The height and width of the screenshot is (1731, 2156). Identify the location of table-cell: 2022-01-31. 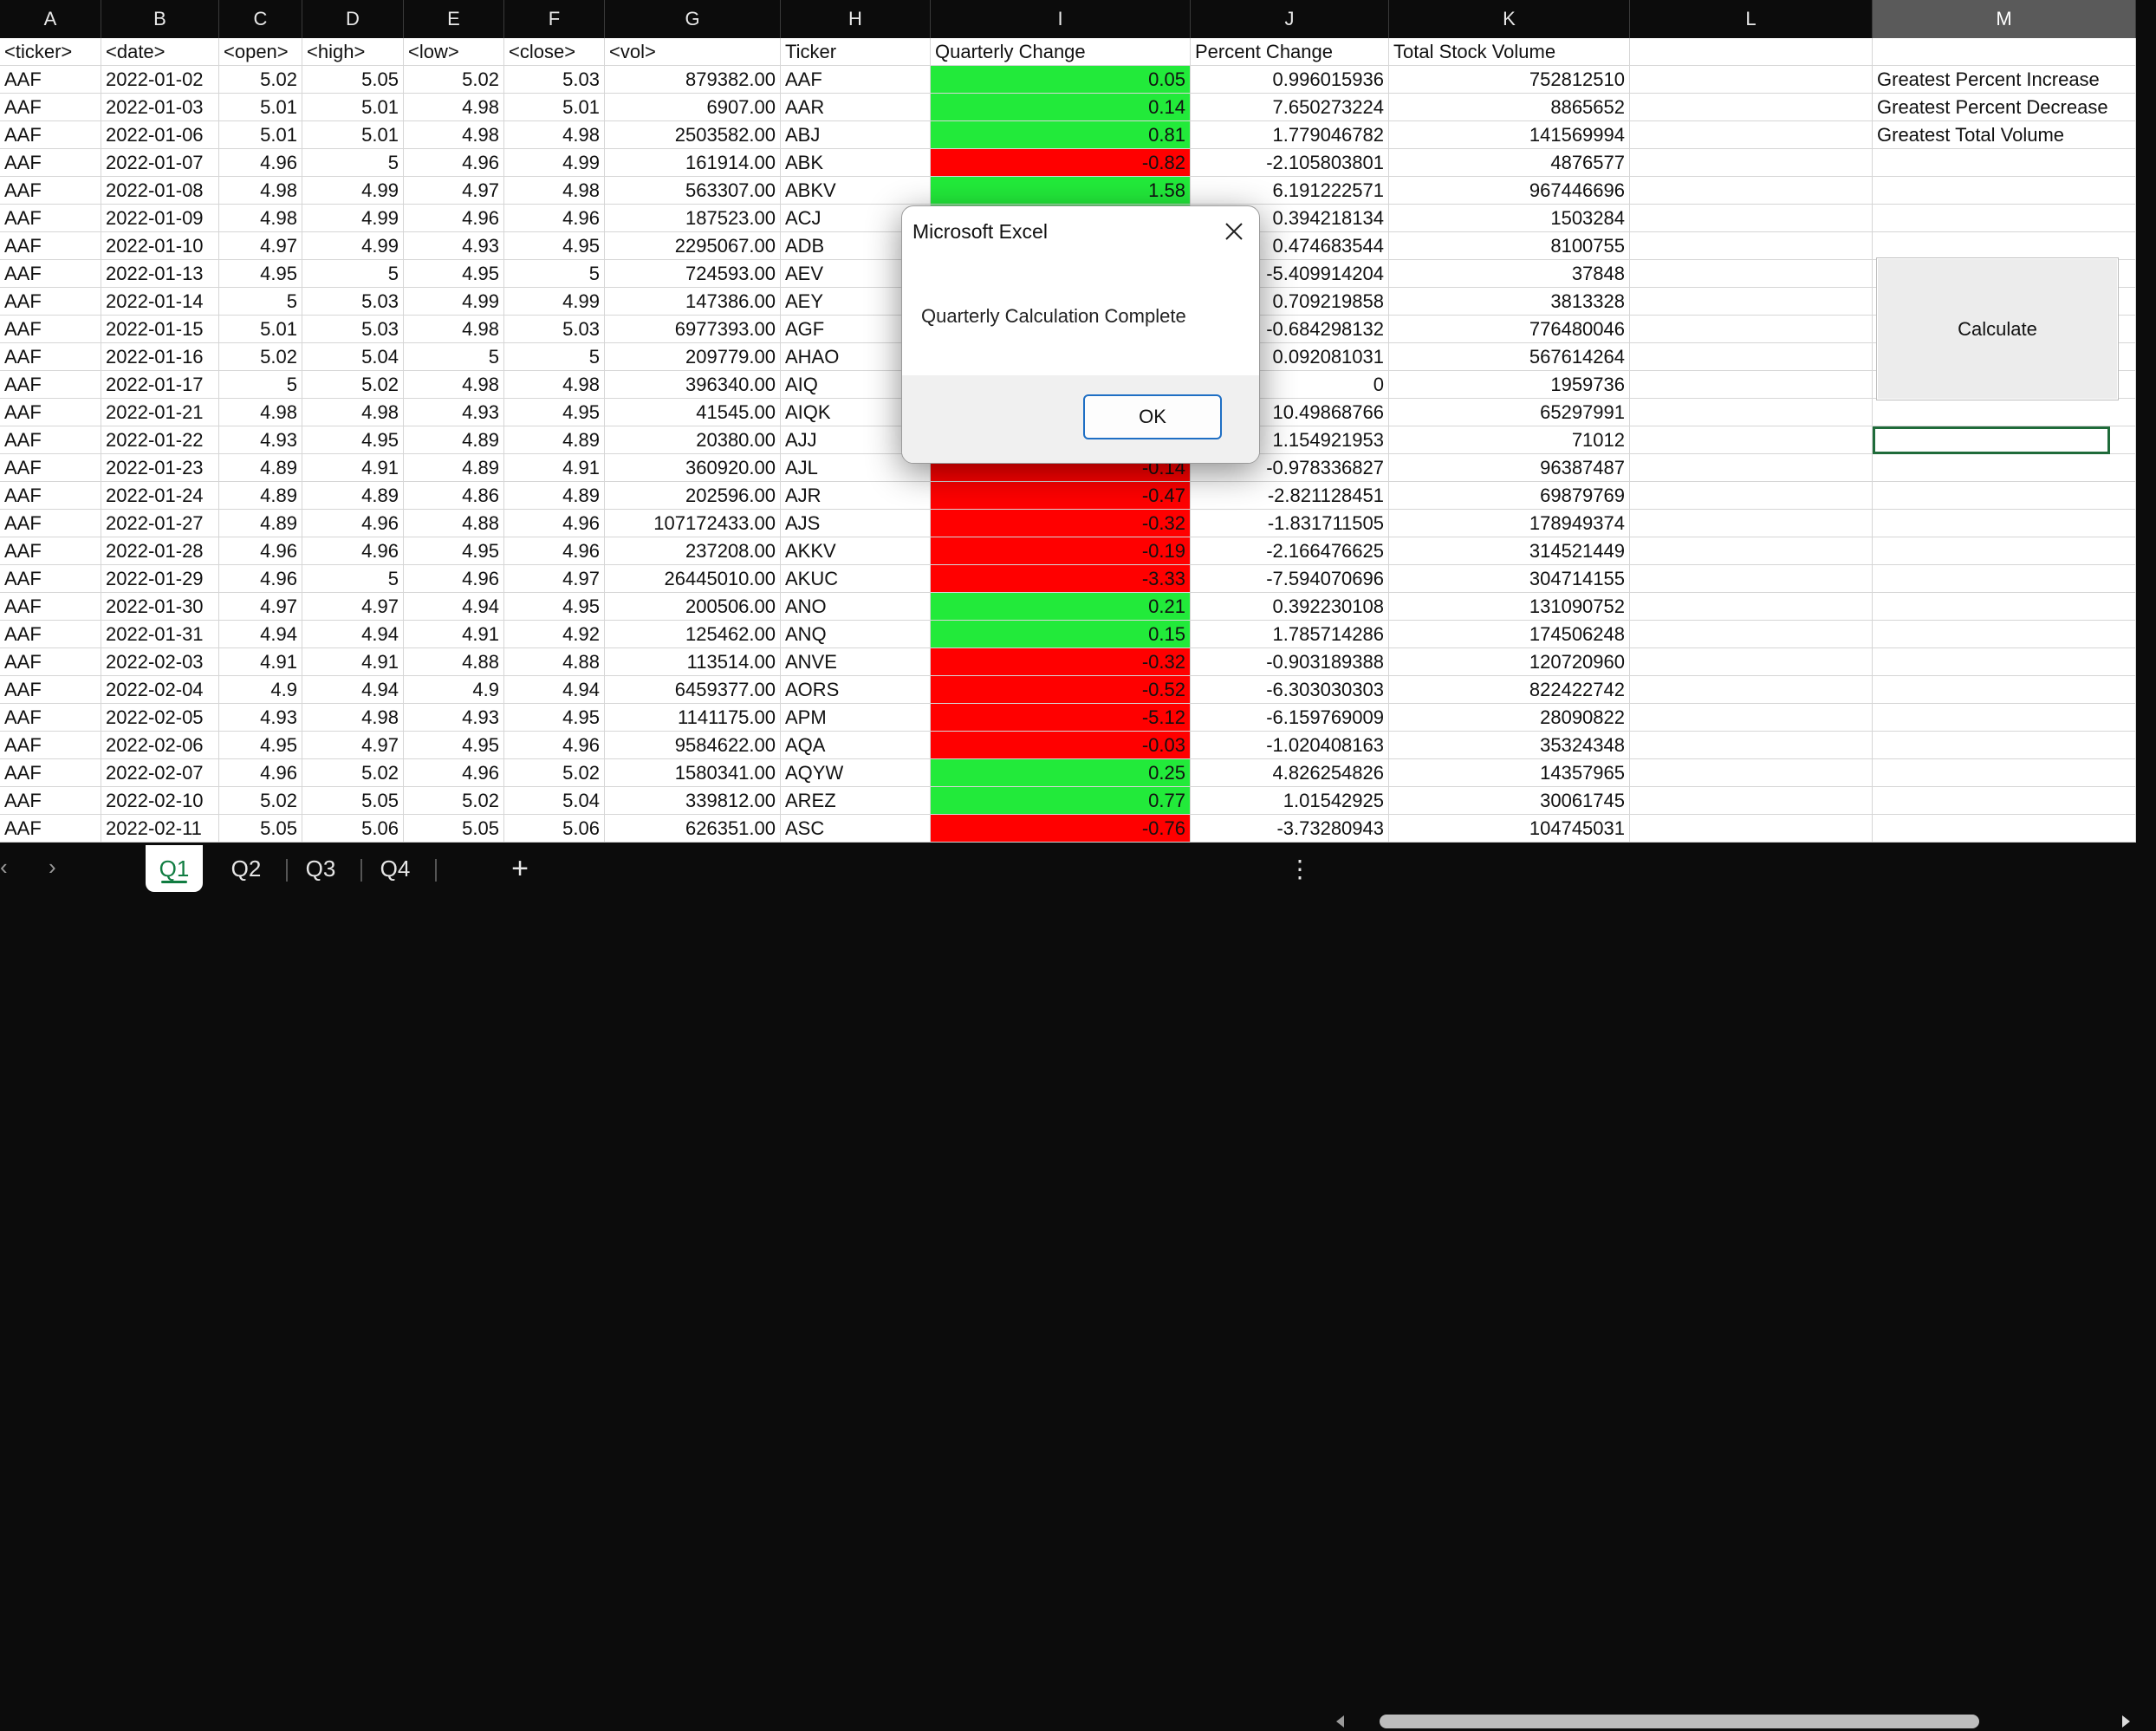
(160, 634).